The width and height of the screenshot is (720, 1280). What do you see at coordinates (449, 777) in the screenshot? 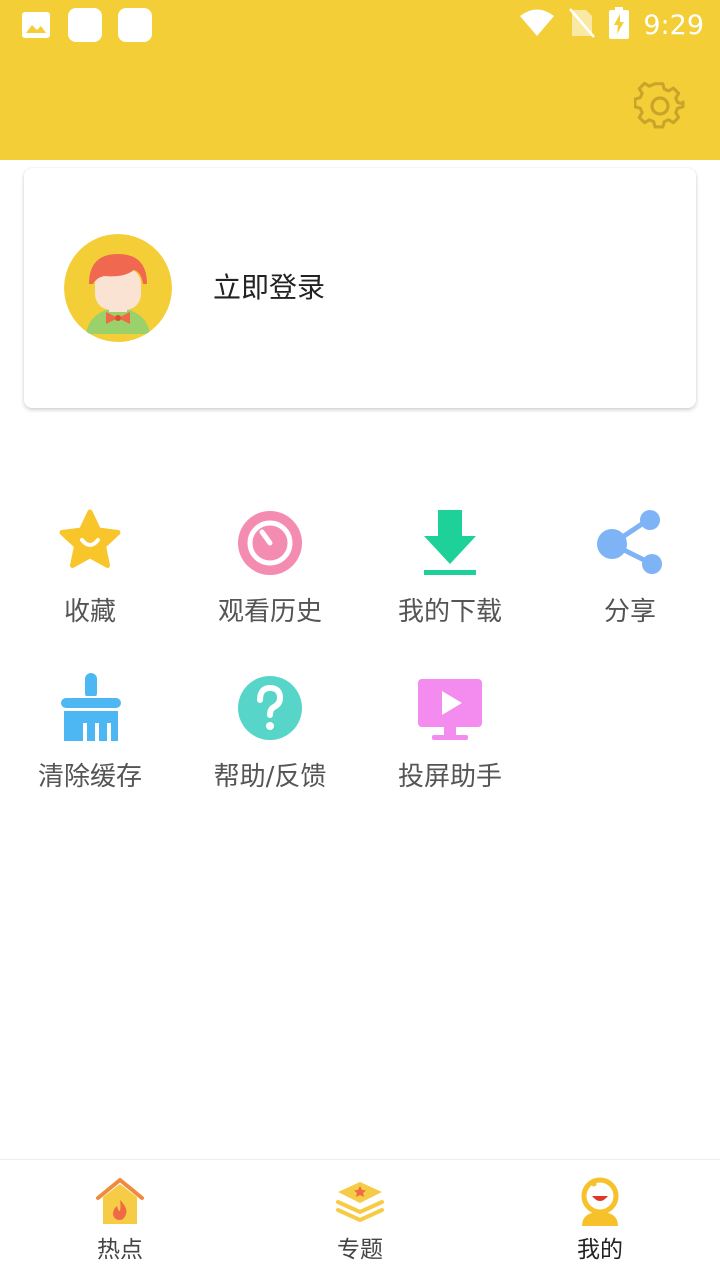
I see `menu-label: 投屏助手` at bounding box center [449, 777].